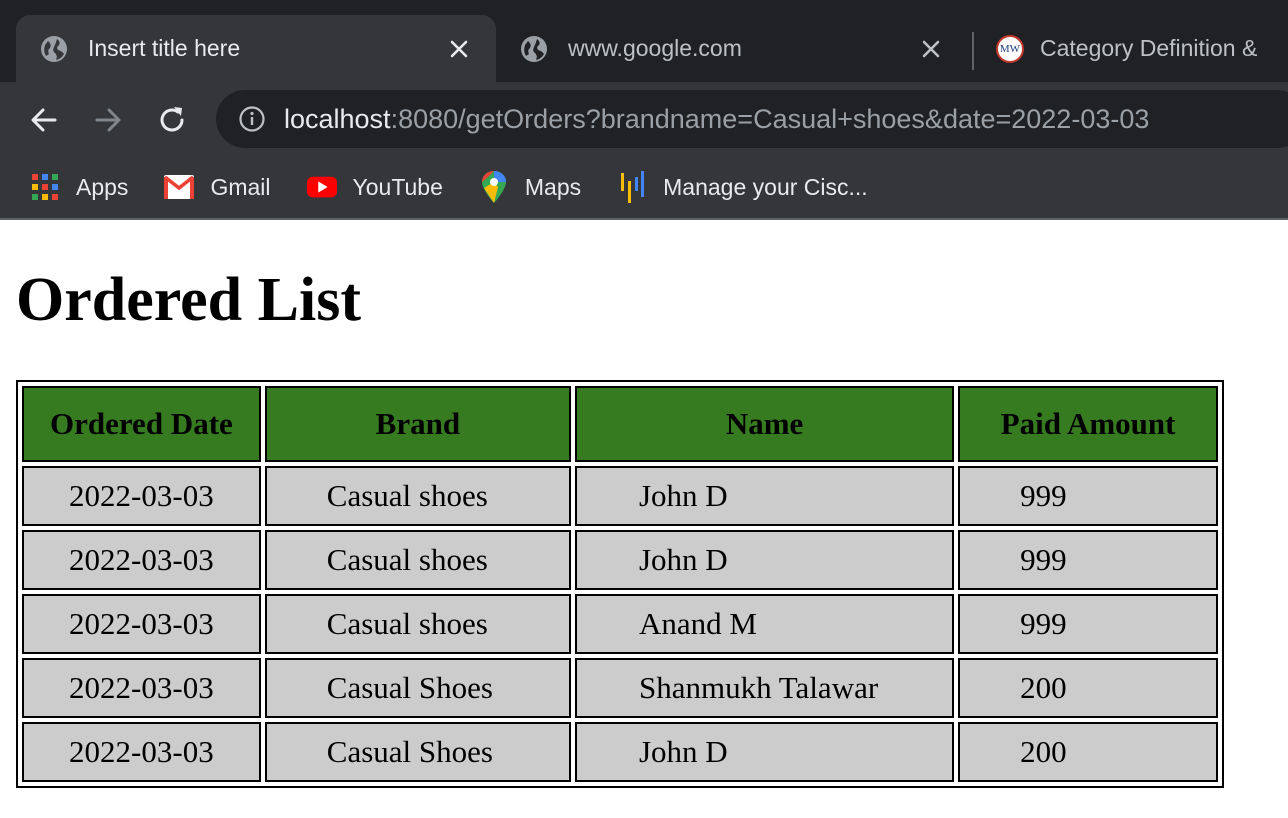 Image resolution: width=1288 pixels, height=818 pixels. Describe the element at coordinates (553, 186) in the screenshot. I see `bookmark-label: Maps` at that location.